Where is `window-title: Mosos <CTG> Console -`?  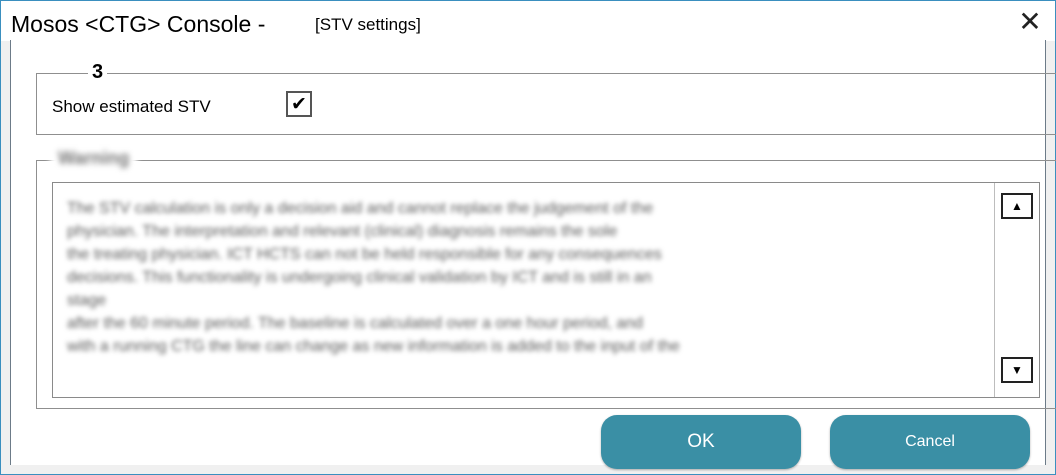
window-title: Mosos <CTG> Console - is located at coordinates (138, 24).